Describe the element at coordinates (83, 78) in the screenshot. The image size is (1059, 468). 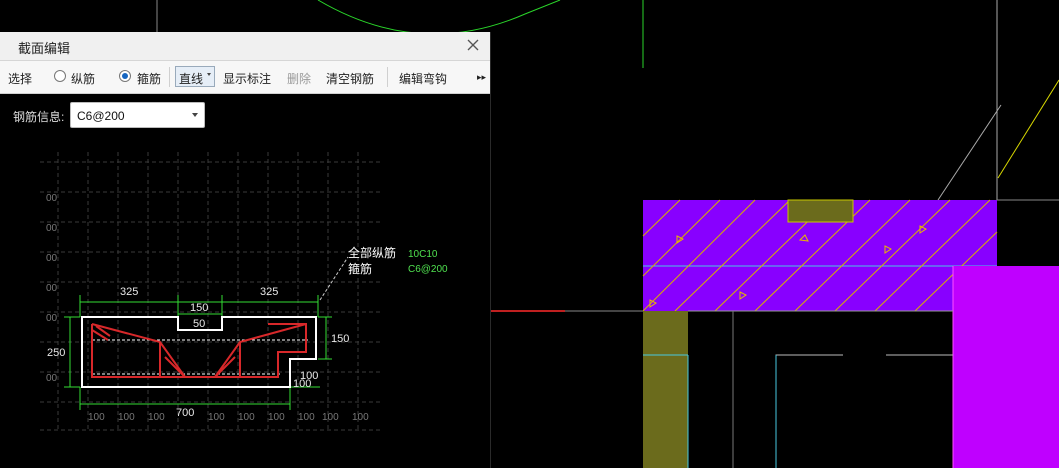
I see `longitudinal-label: 纵筋` at that location.